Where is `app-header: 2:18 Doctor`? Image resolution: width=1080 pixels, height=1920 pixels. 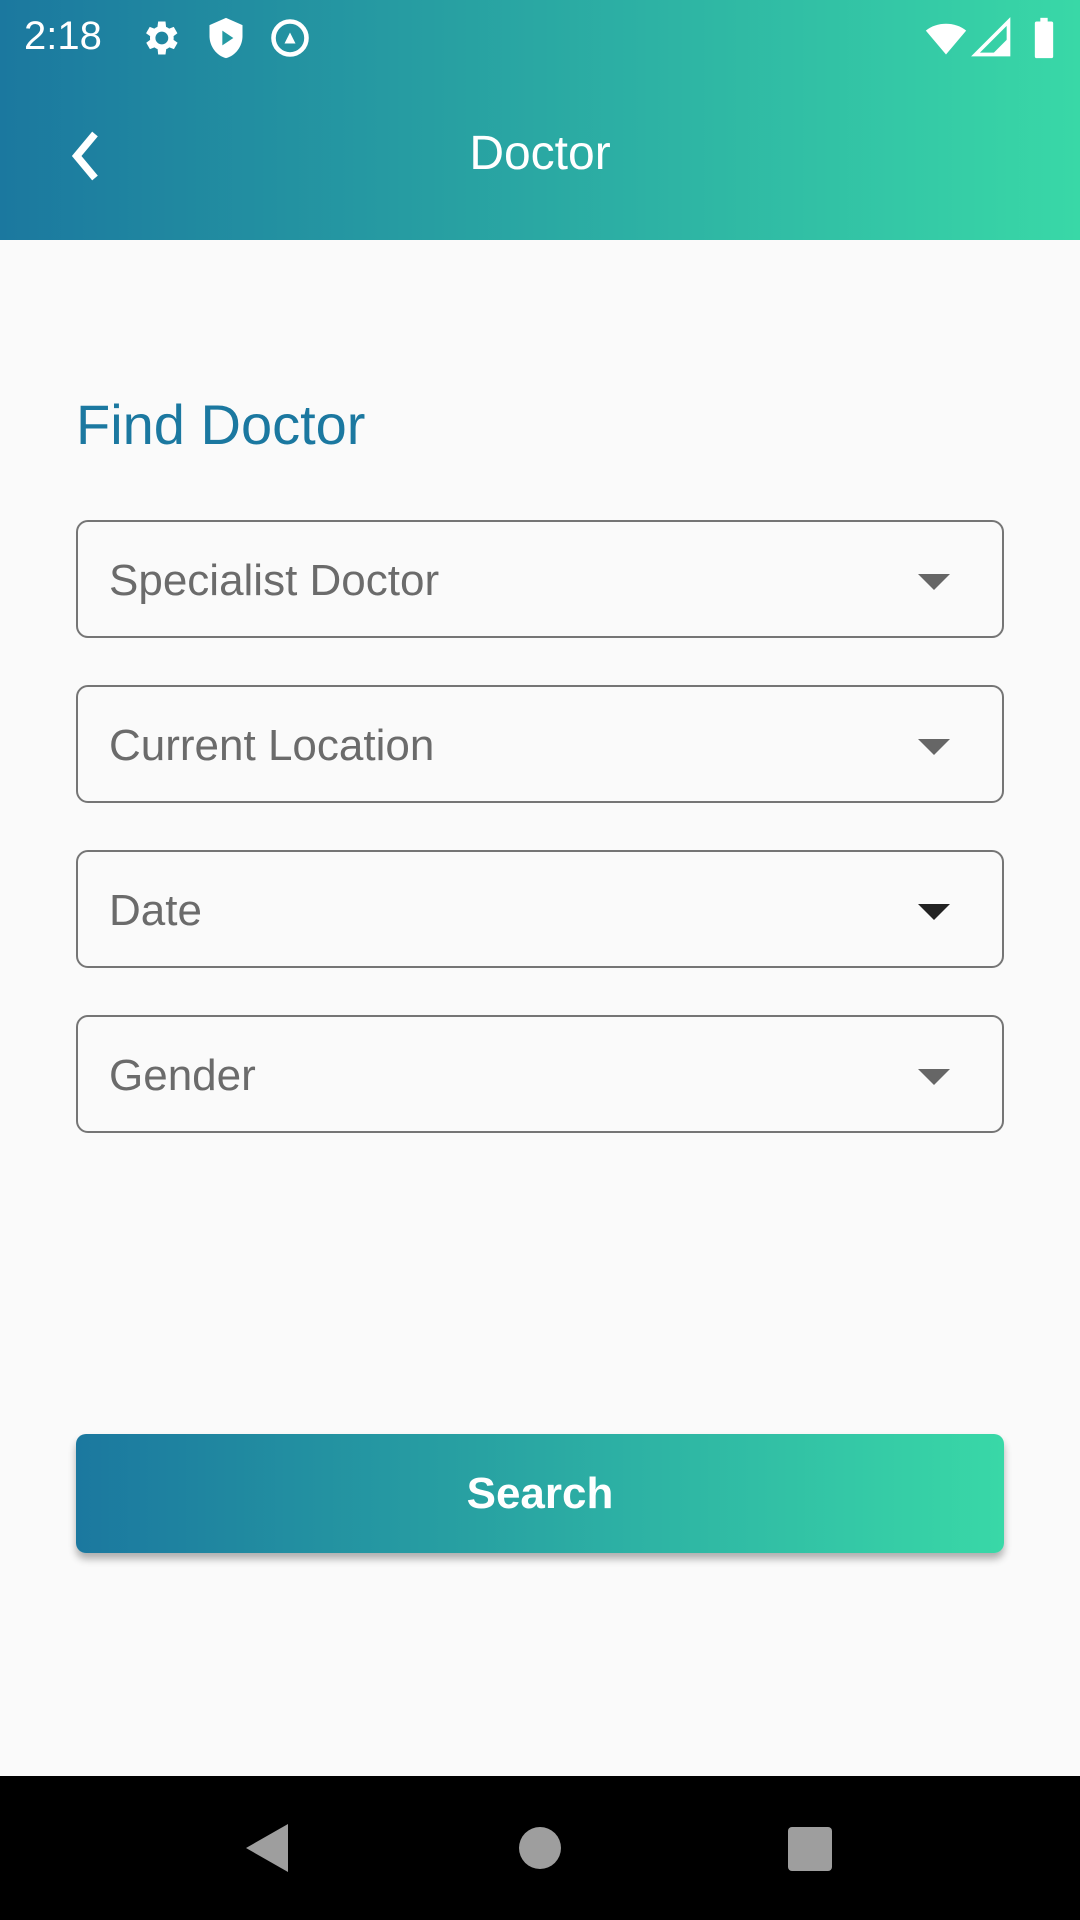 app-header: 2:18 Doctor is located at coordinates (540, 120).